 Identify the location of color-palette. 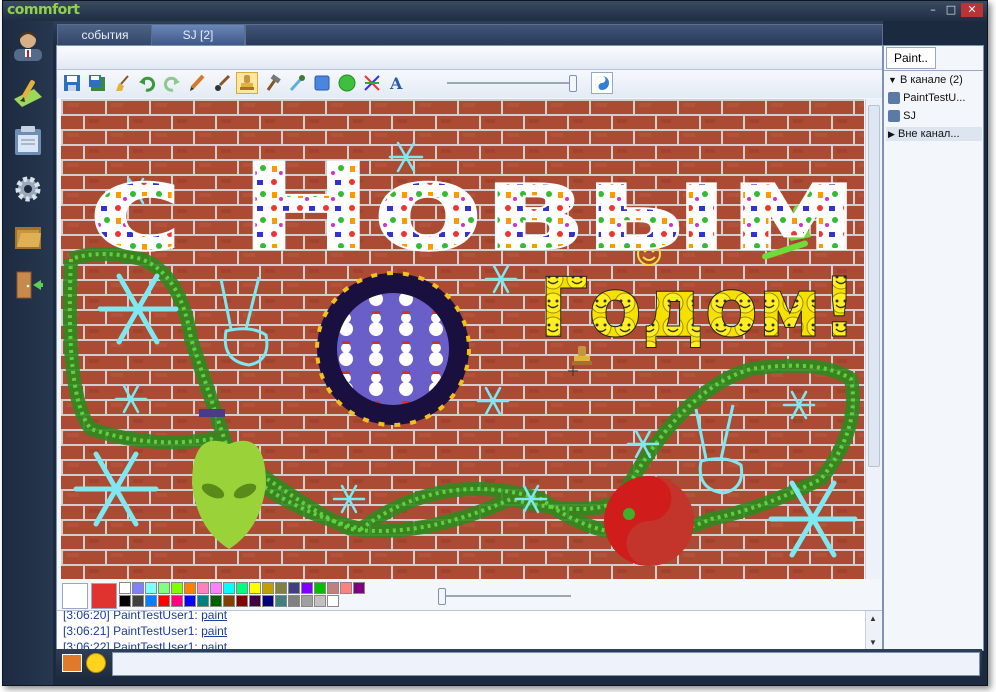
(469, 595).